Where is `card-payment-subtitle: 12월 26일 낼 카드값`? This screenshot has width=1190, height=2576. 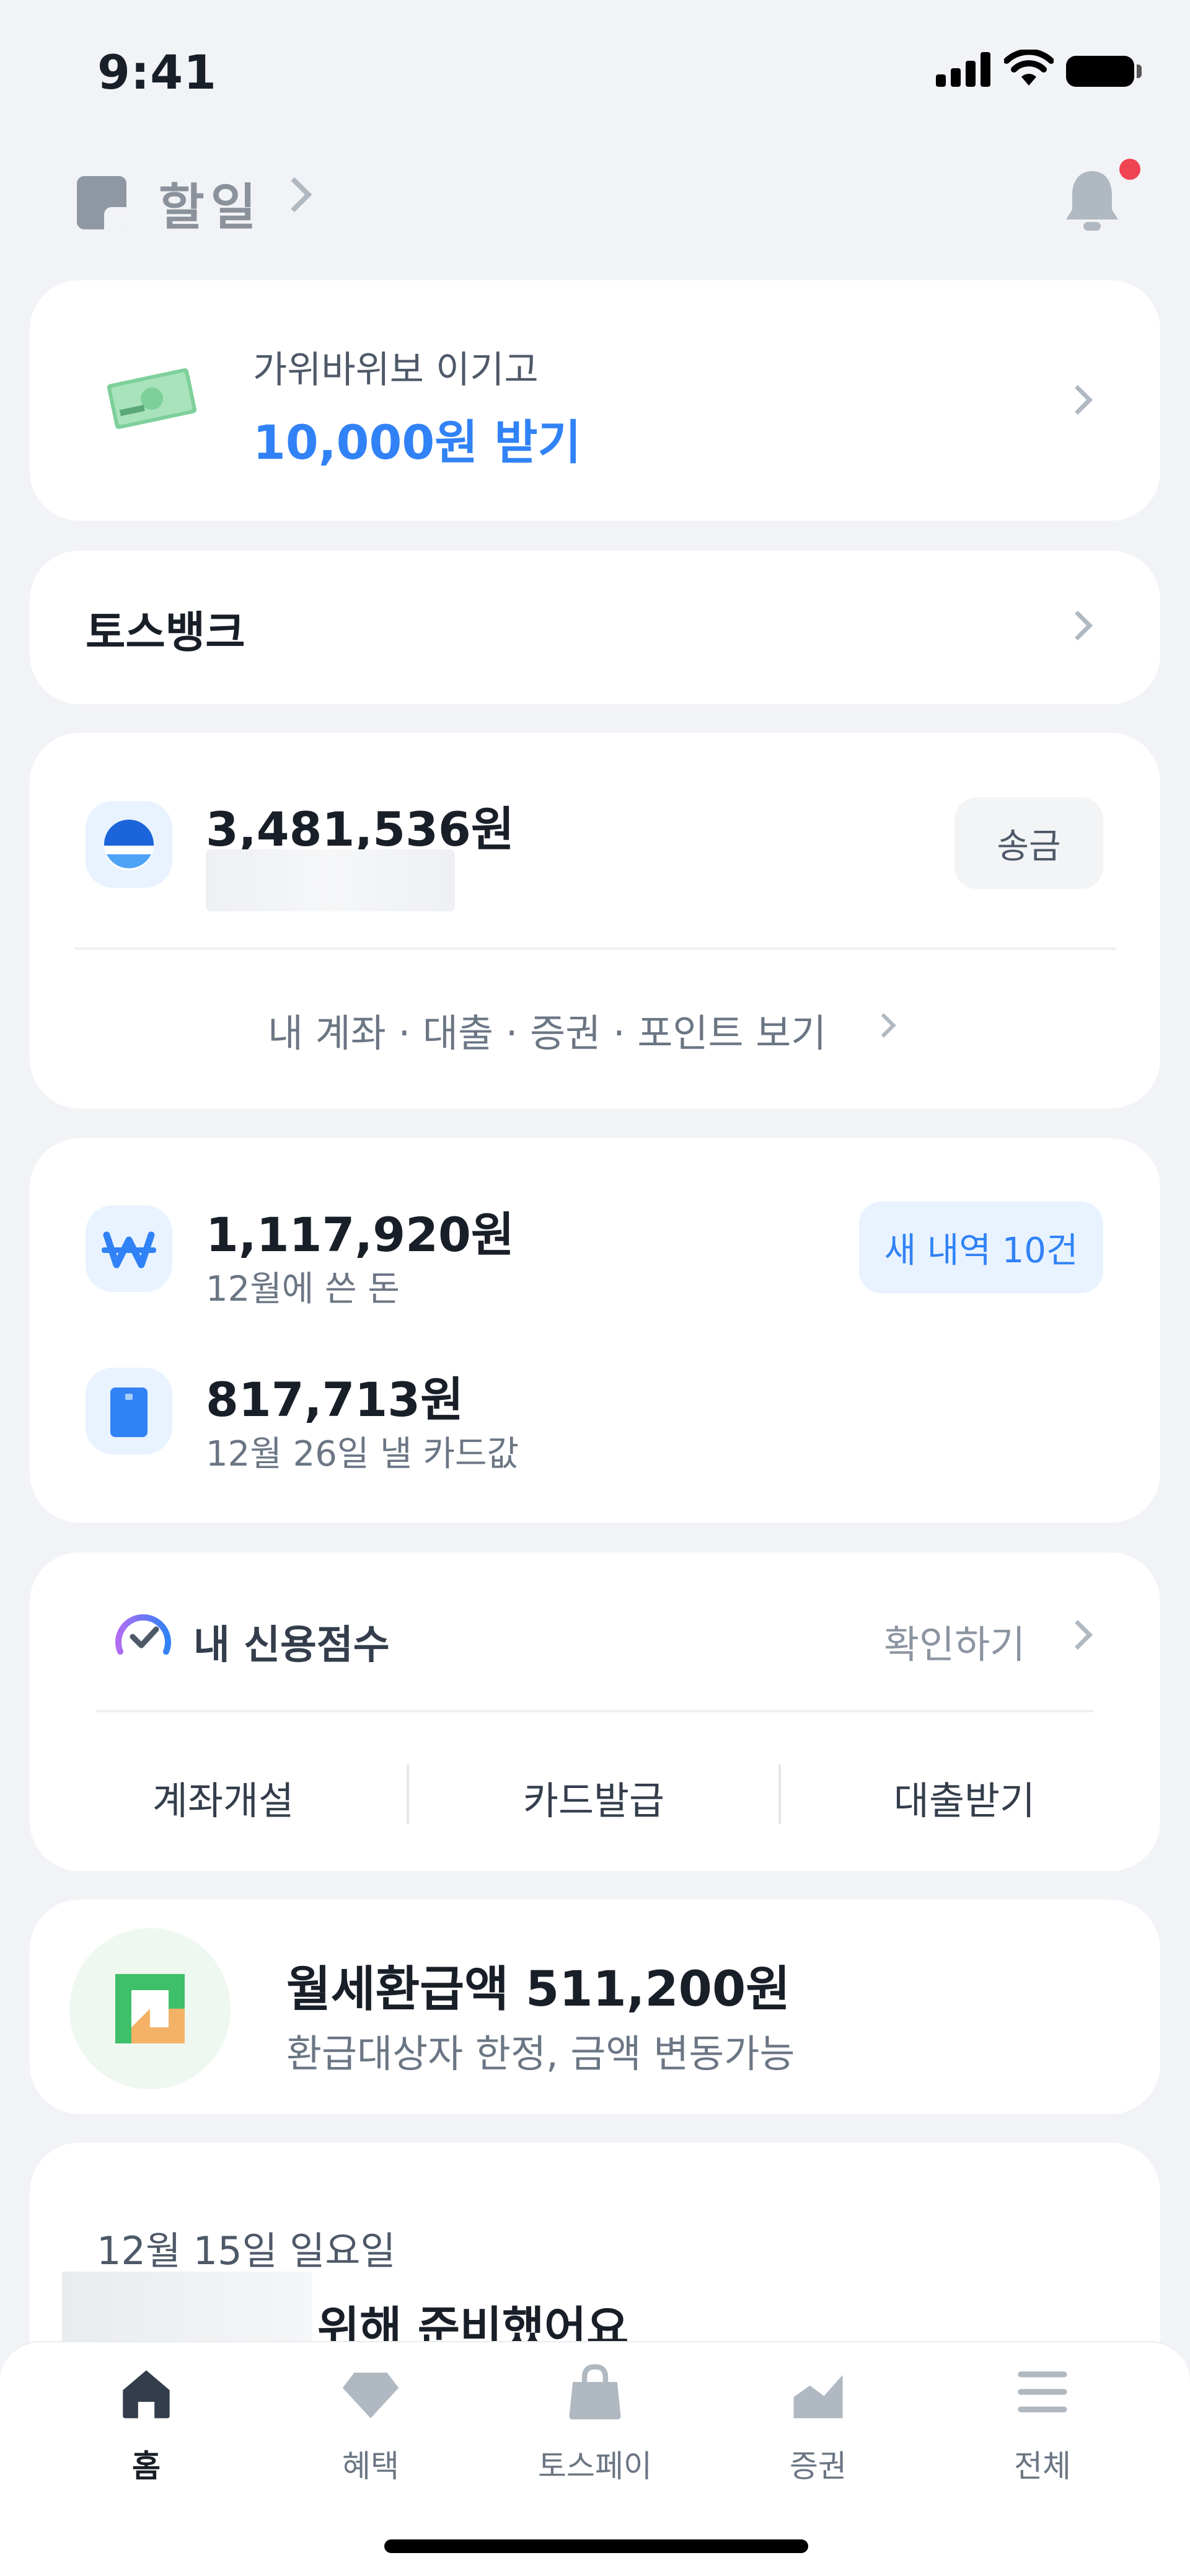 card-payment-subtitle: 12월 26일 낼 카드값 is located at coordinates (362, 1454).